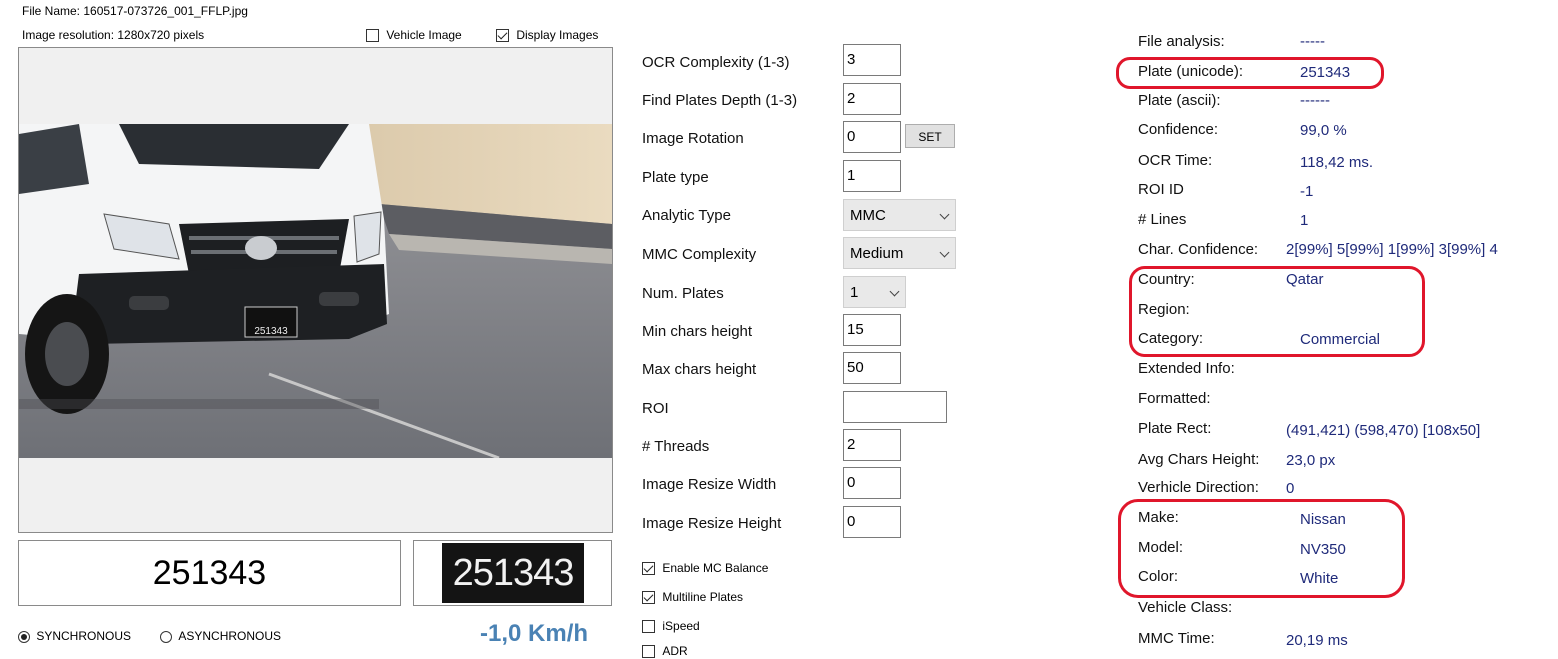  What do you see at coordinates (675, 651) in the screenshot?
I see `adr-label: ADR` at bounding box center [675, 651].